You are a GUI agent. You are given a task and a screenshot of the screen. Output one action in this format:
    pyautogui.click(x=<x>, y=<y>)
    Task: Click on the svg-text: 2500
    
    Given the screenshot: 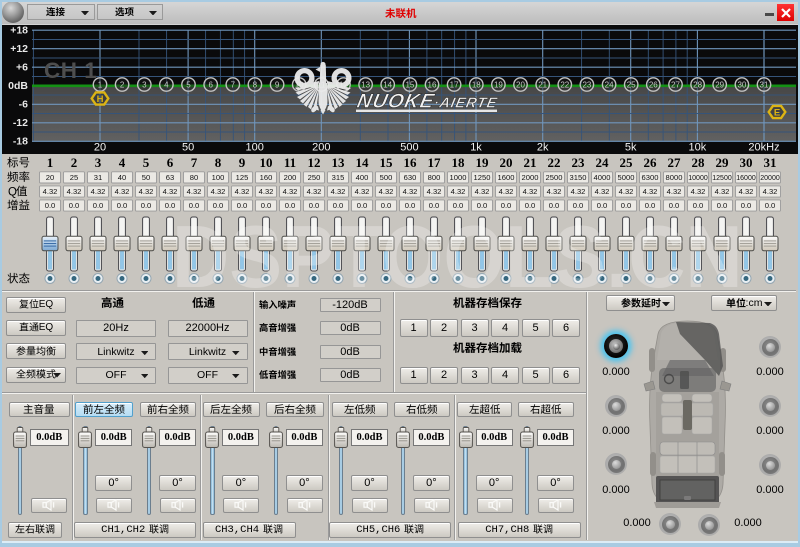 What is the action you would take?
    pyautogui.click(x=554, y=177)
    